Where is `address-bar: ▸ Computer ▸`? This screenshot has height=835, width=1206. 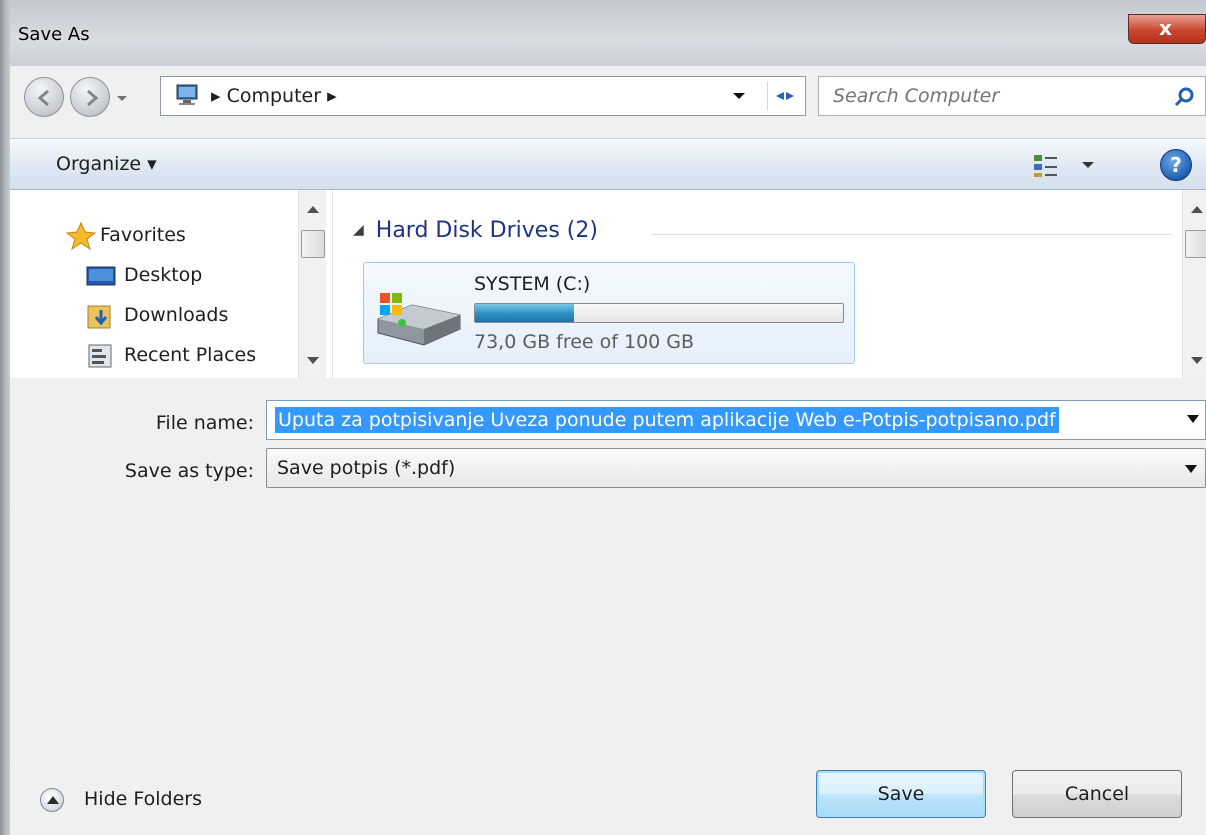 address-bar: ▸ Computer ▸ is located at coordinates (483, 96).